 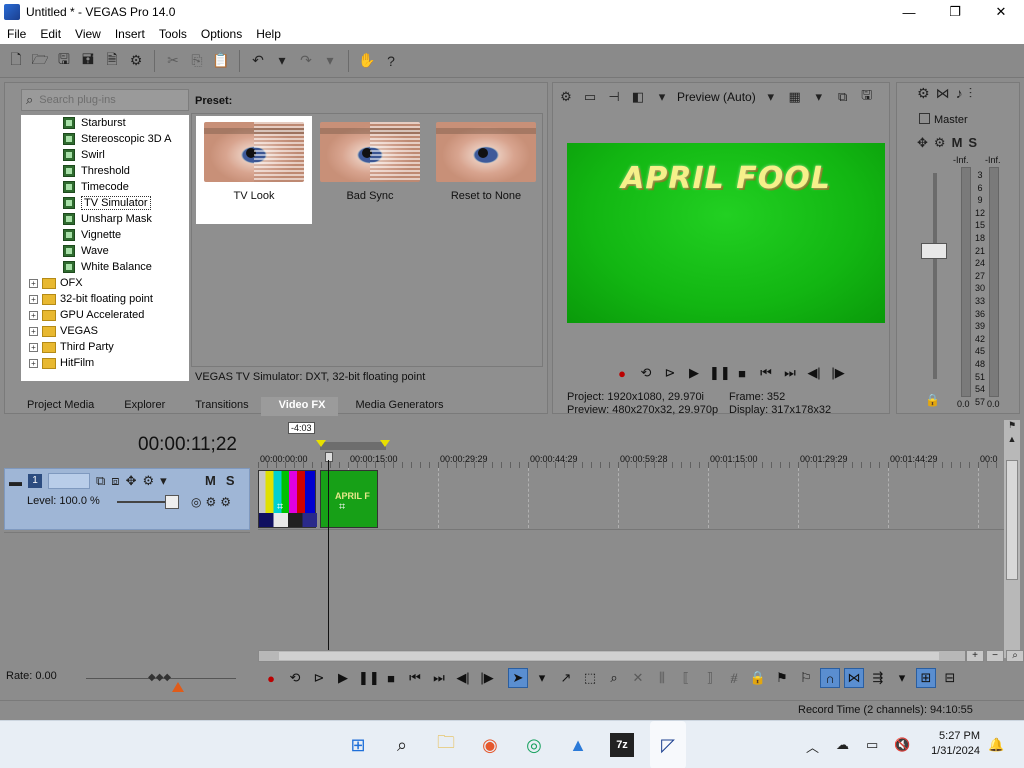 I want to click on master-fx-gear-icon: ⚙, so click(x=940, y=143).